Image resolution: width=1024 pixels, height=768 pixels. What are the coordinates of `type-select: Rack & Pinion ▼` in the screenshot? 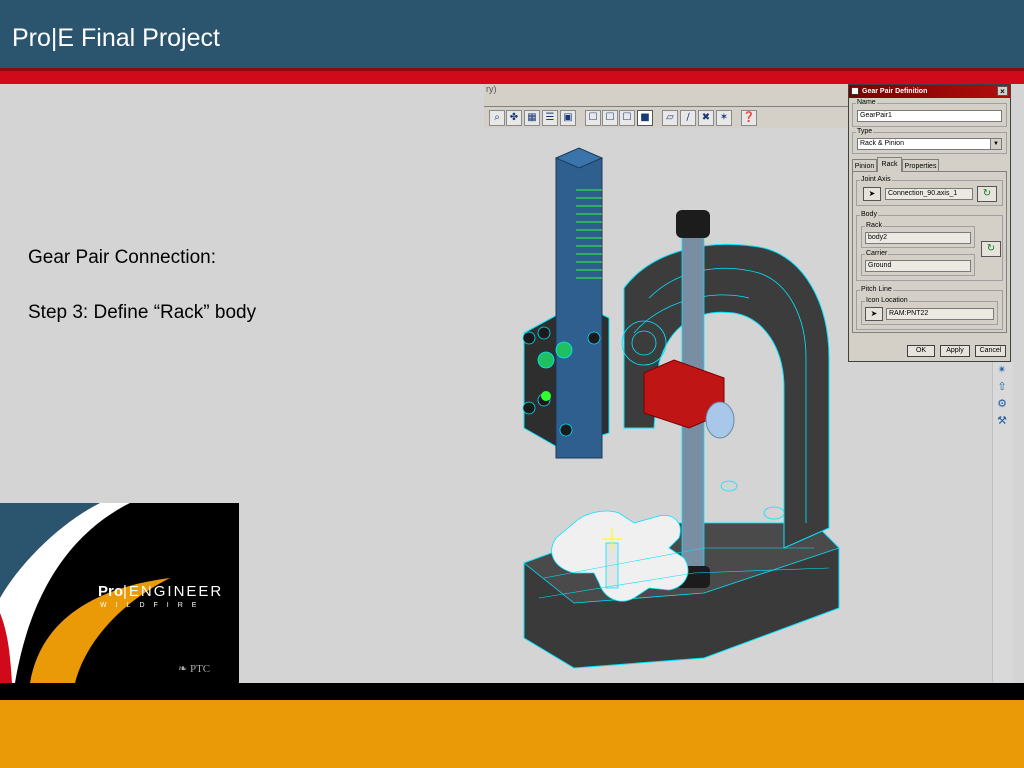 It's located at (929, 144).